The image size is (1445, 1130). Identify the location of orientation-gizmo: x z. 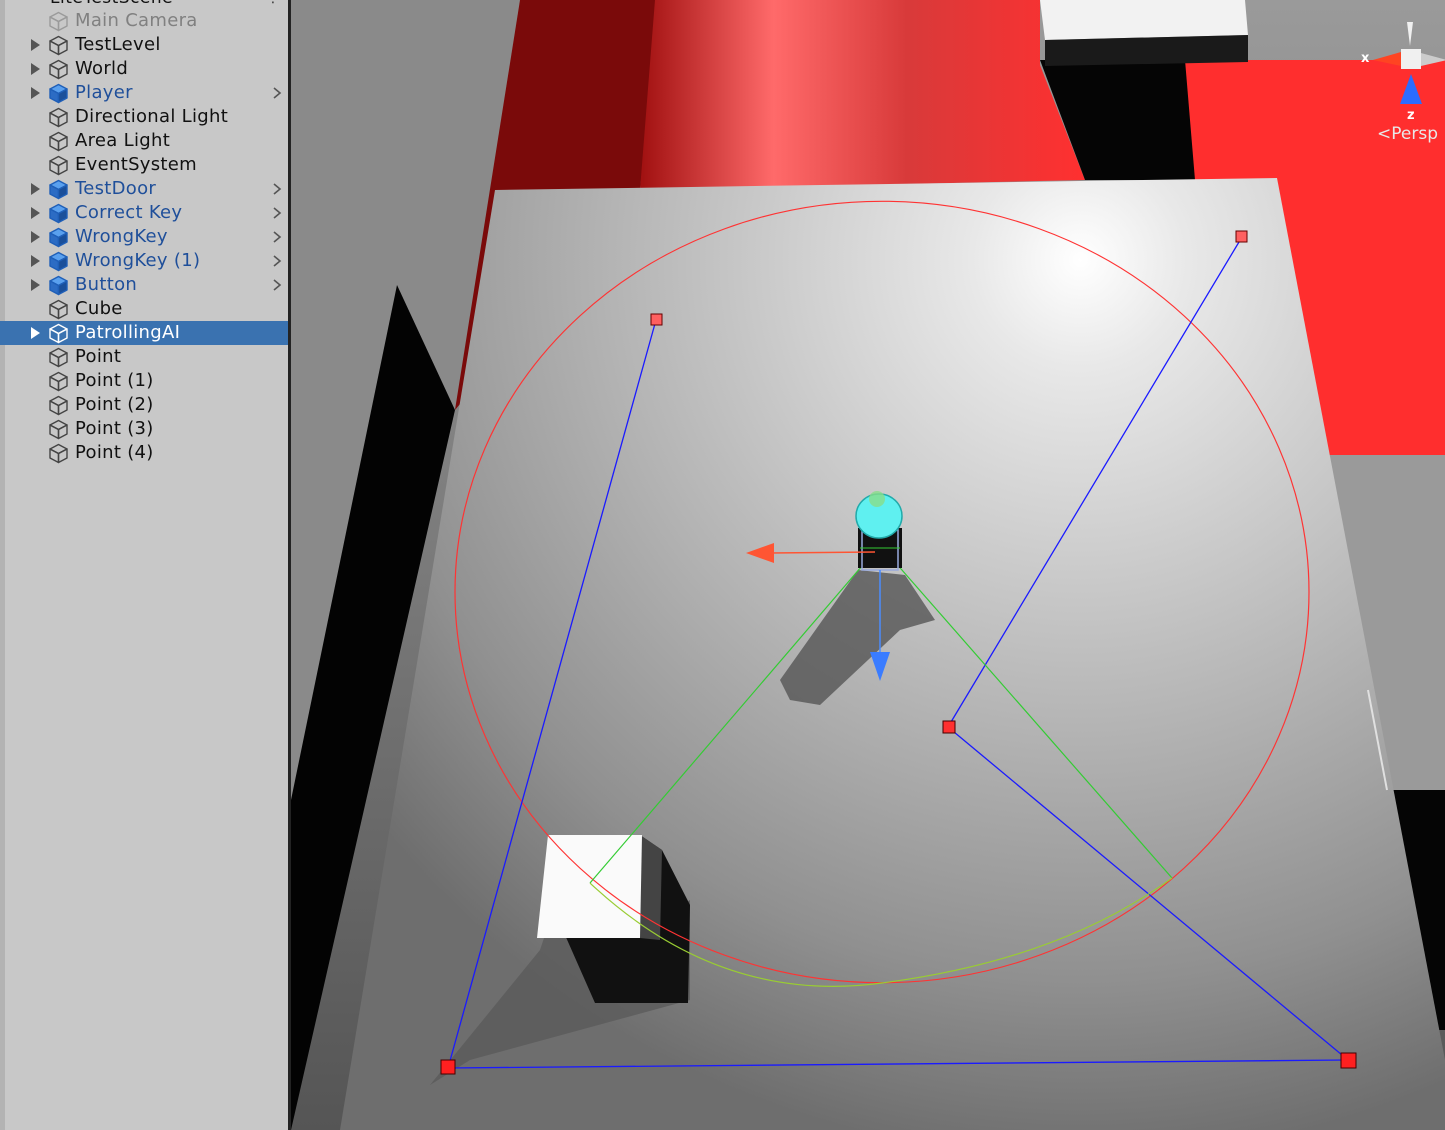
(1401, 74).